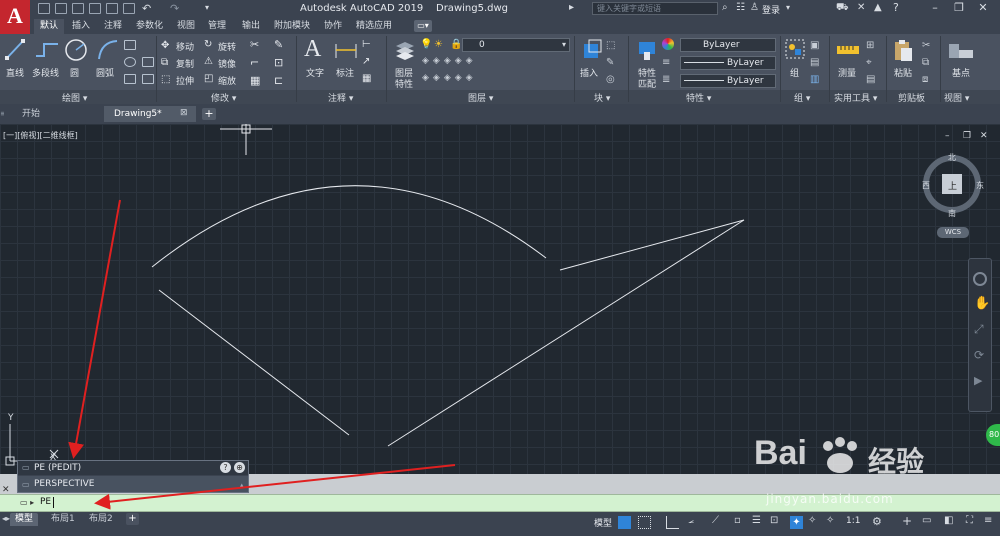 The image size is (1000, 536). Describe the element at coordinates (275, 487) in the screenshot. I see `arrow-to-command-line` at that location.